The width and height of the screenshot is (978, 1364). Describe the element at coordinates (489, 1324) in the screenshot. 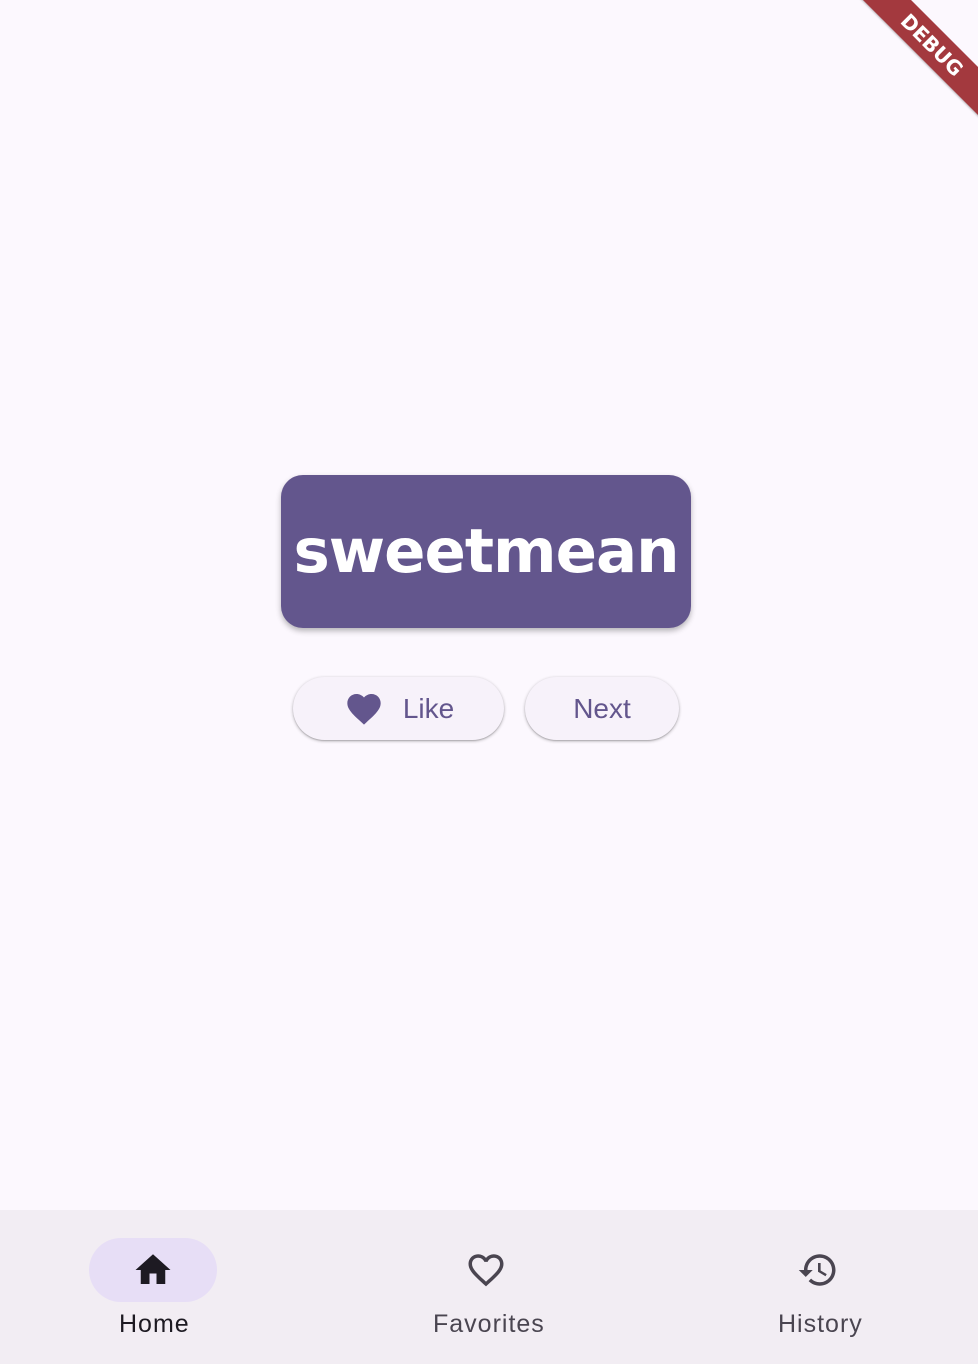

I see `nav-item-label: Favorites` at that location.